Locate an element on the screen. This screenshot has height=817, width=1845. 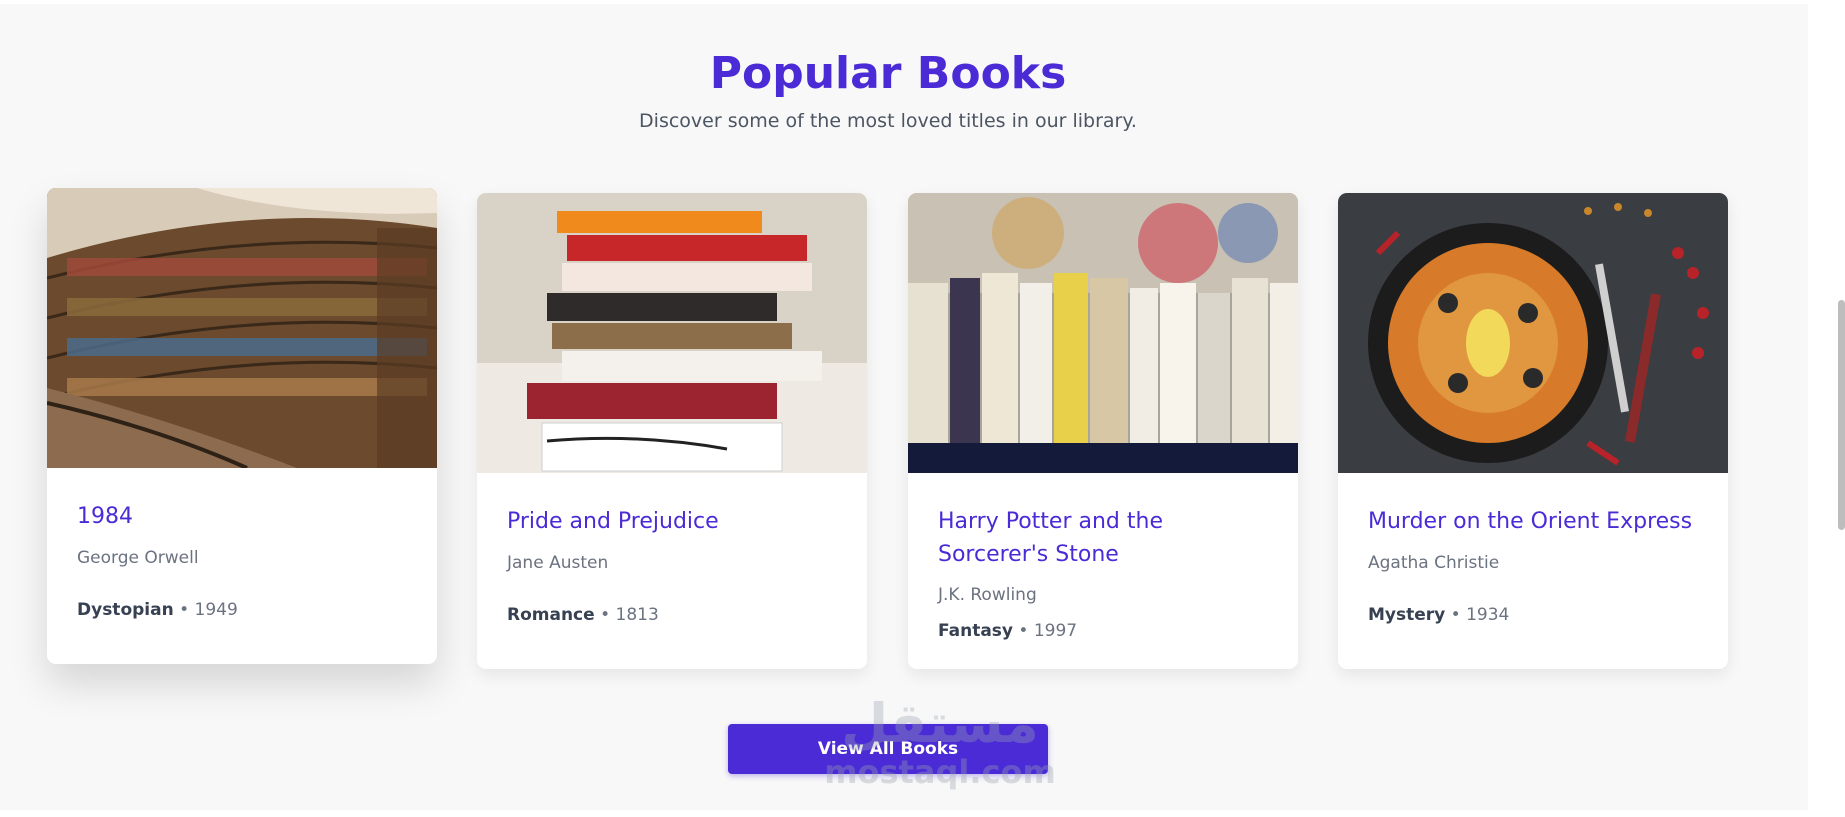
library-shelves-image is located at coordinates (242, 328).